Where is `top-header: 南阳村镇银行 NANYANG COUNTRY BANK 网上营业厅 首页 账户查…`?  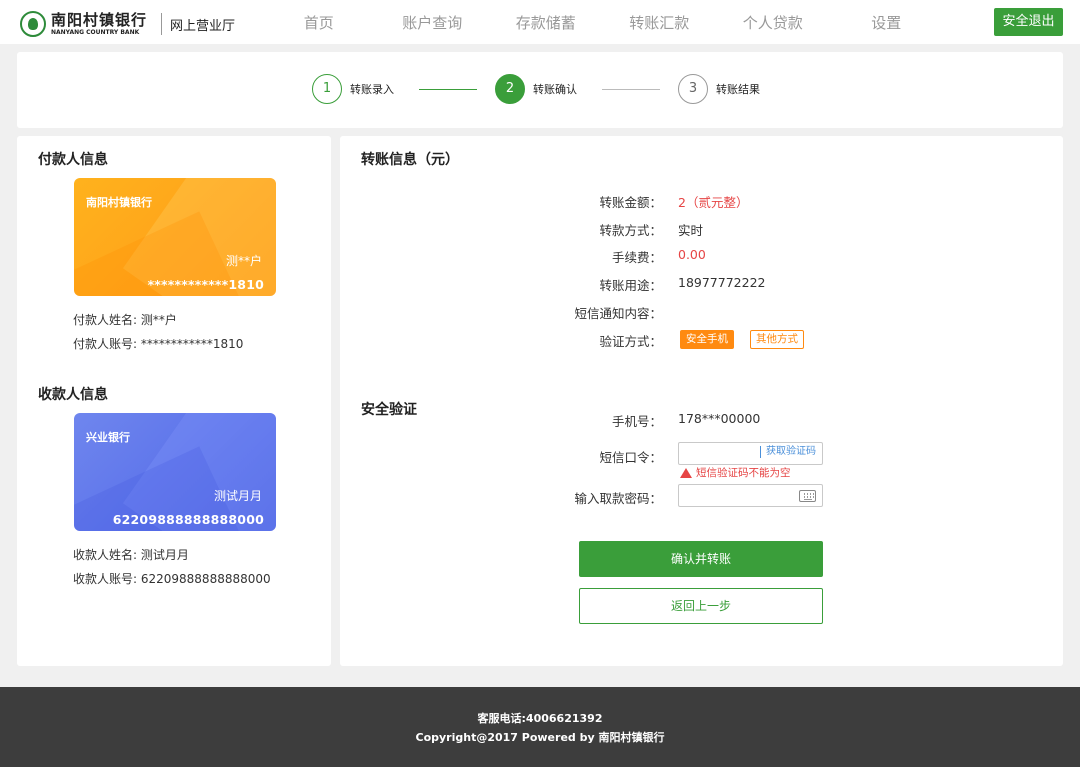
top-header: 南阳村镇银行 NANYANG COUNTRY BANK 网上营业厅 首页 账户查… is located at coordinates (540, 22).